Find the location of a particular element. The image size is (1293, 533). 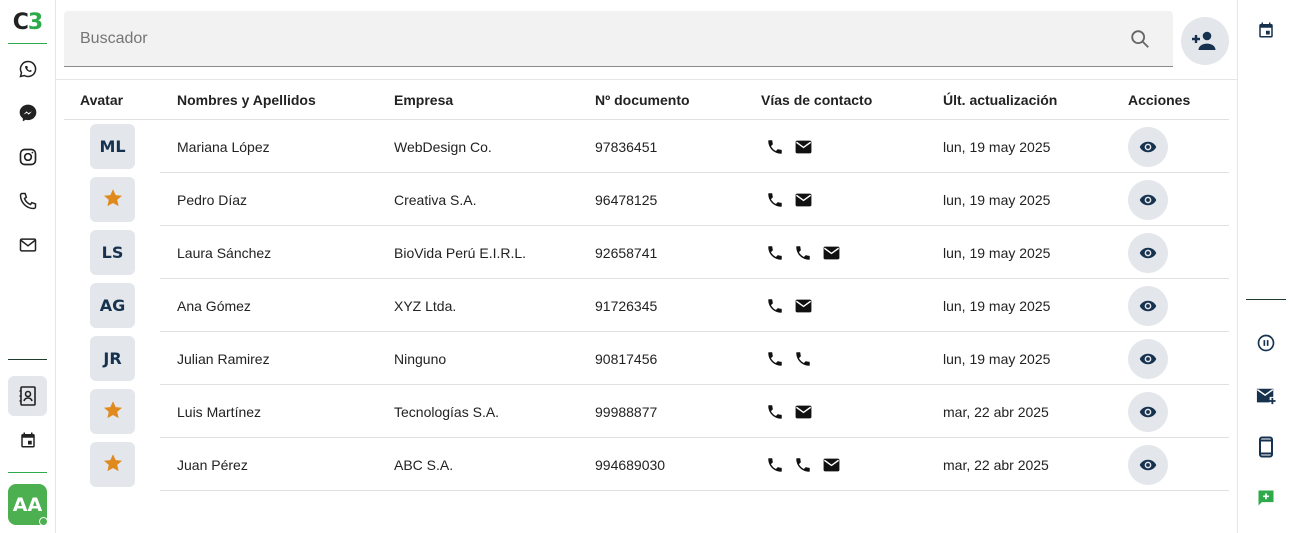

mail-add-icon is located at coordinates (1266, 396).